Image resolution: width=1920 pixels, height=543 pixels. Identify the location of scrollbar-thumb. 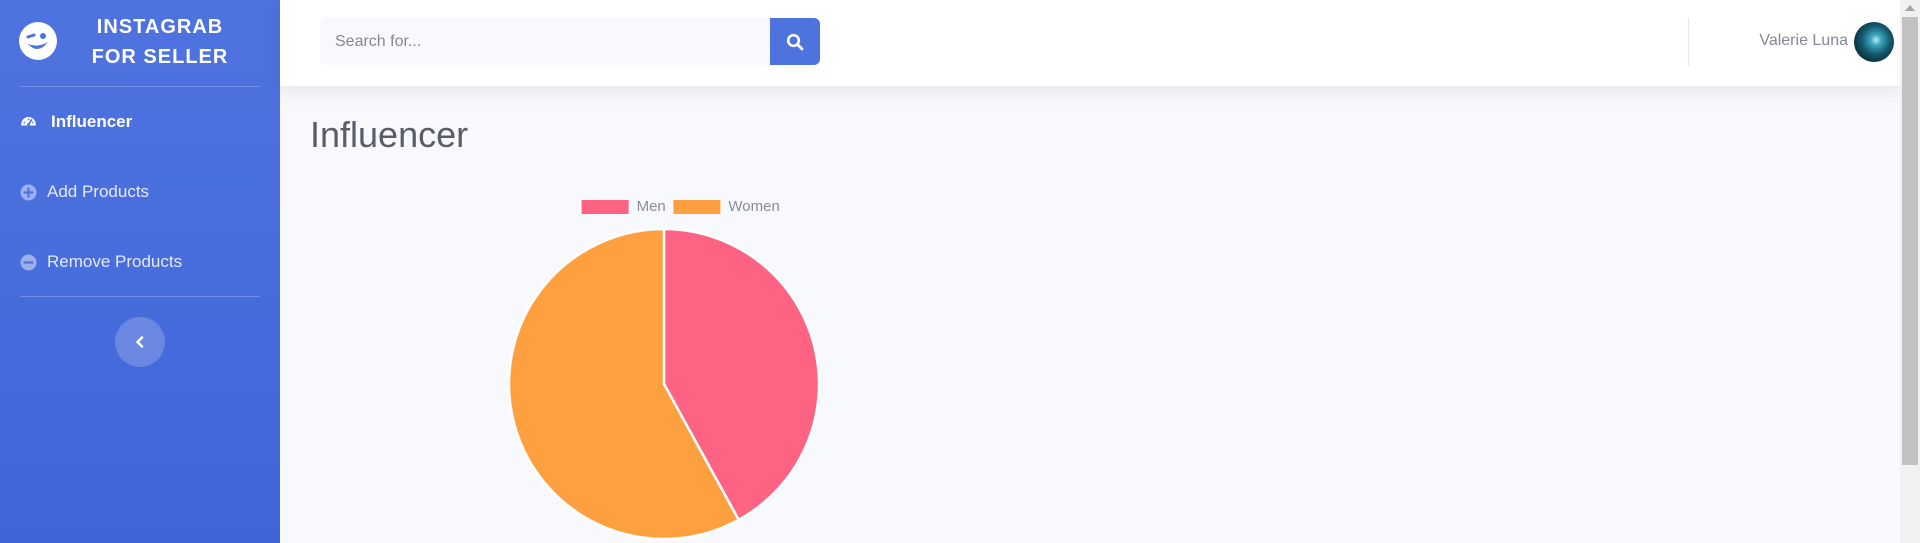
(1910, 241).